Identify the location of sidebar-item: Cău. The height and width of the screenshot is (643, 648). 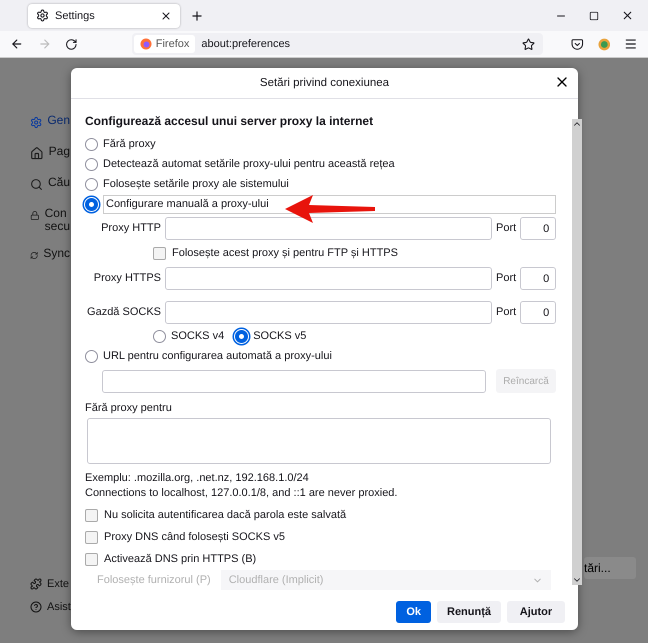
(50, 184).